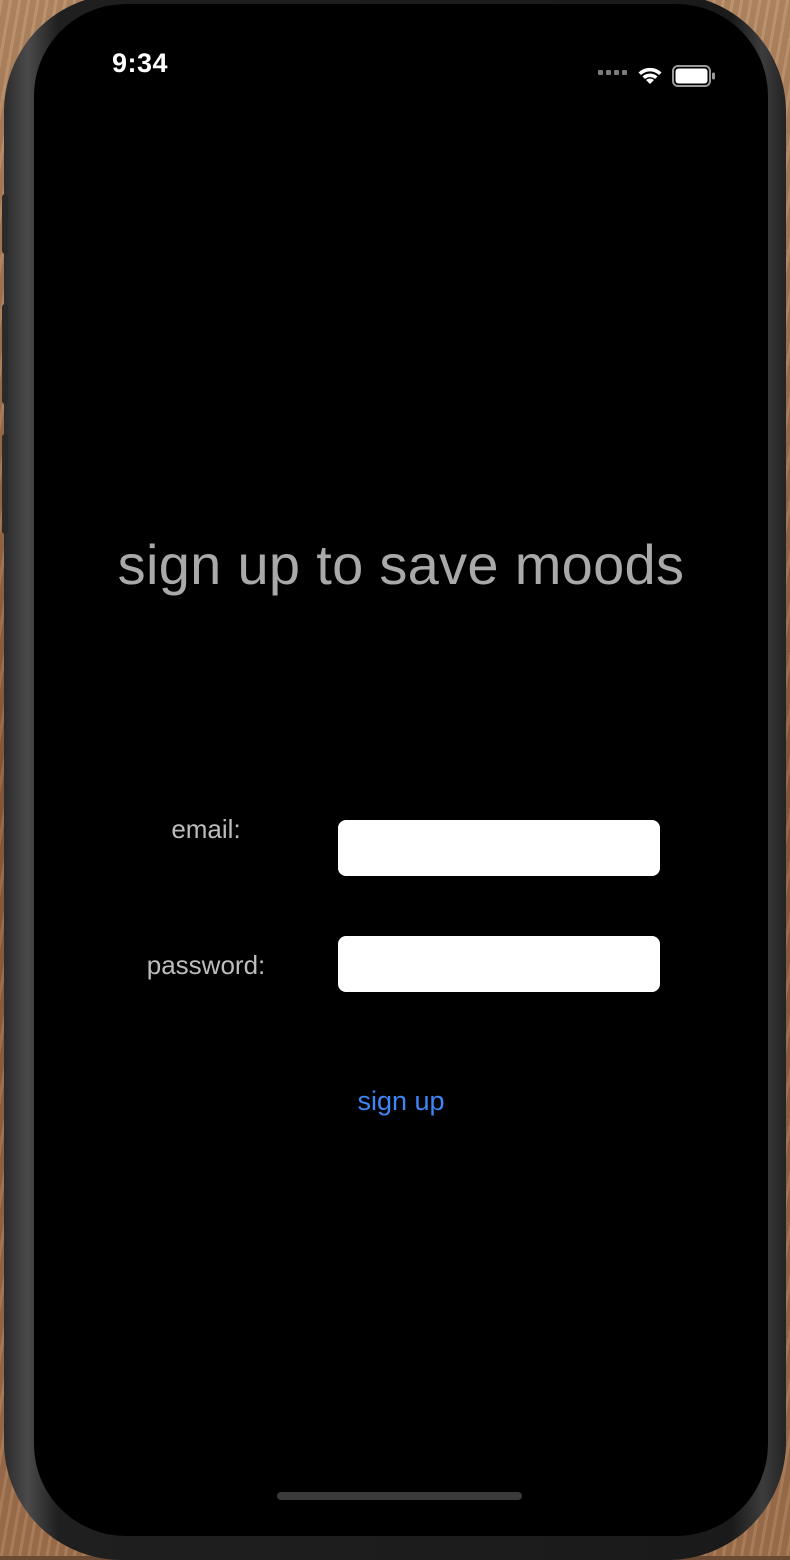  I want to click on sign-up-button: sign up, so click(401, 1101).